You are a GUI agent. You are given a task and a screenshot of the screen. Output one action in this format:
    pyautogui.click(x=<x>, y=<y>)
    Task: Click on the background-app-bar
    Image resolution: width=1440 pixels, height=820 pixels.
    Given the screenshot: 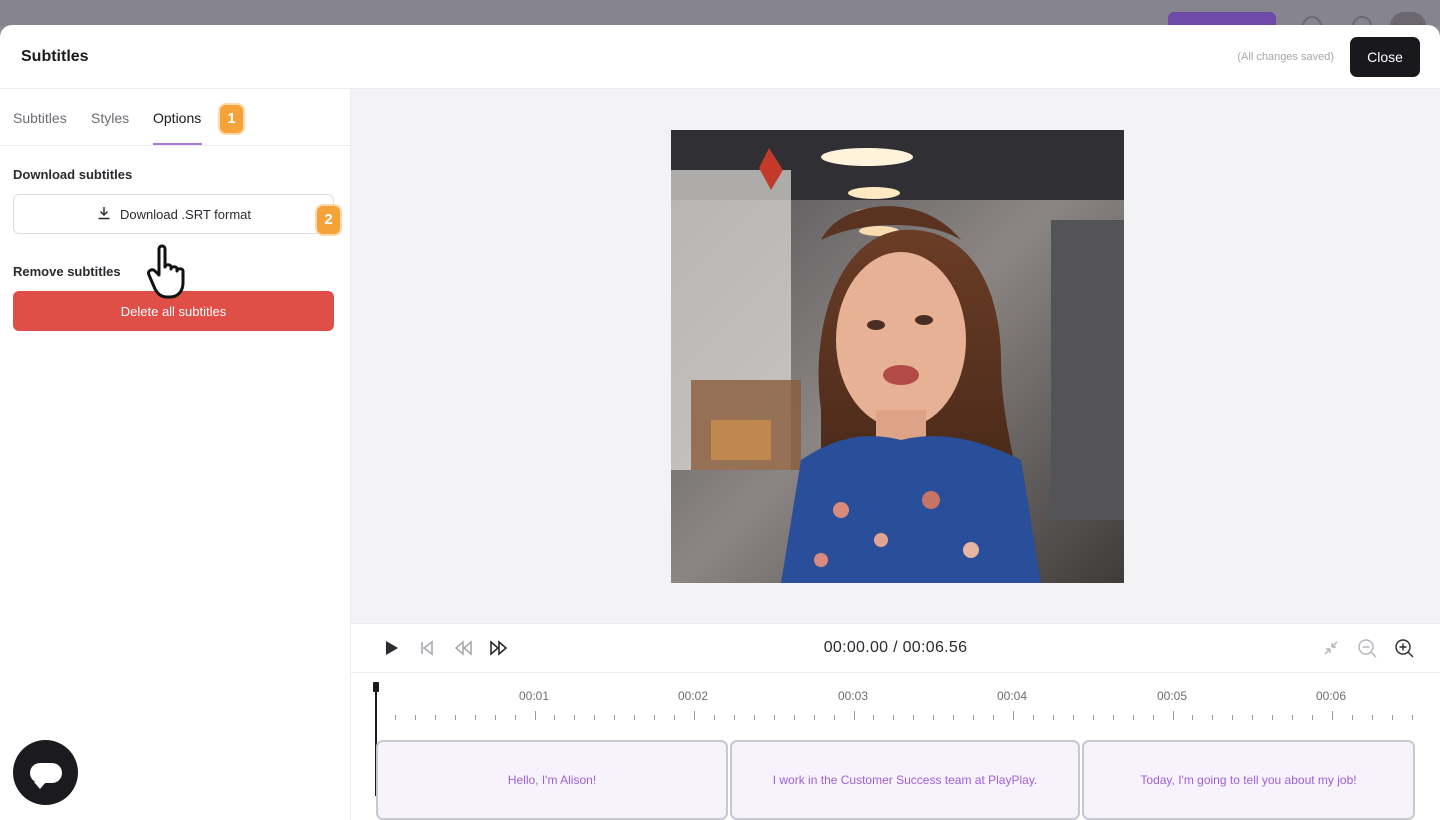 What is the action you would take?
    pyautogui.click(x=720, y=13)
    